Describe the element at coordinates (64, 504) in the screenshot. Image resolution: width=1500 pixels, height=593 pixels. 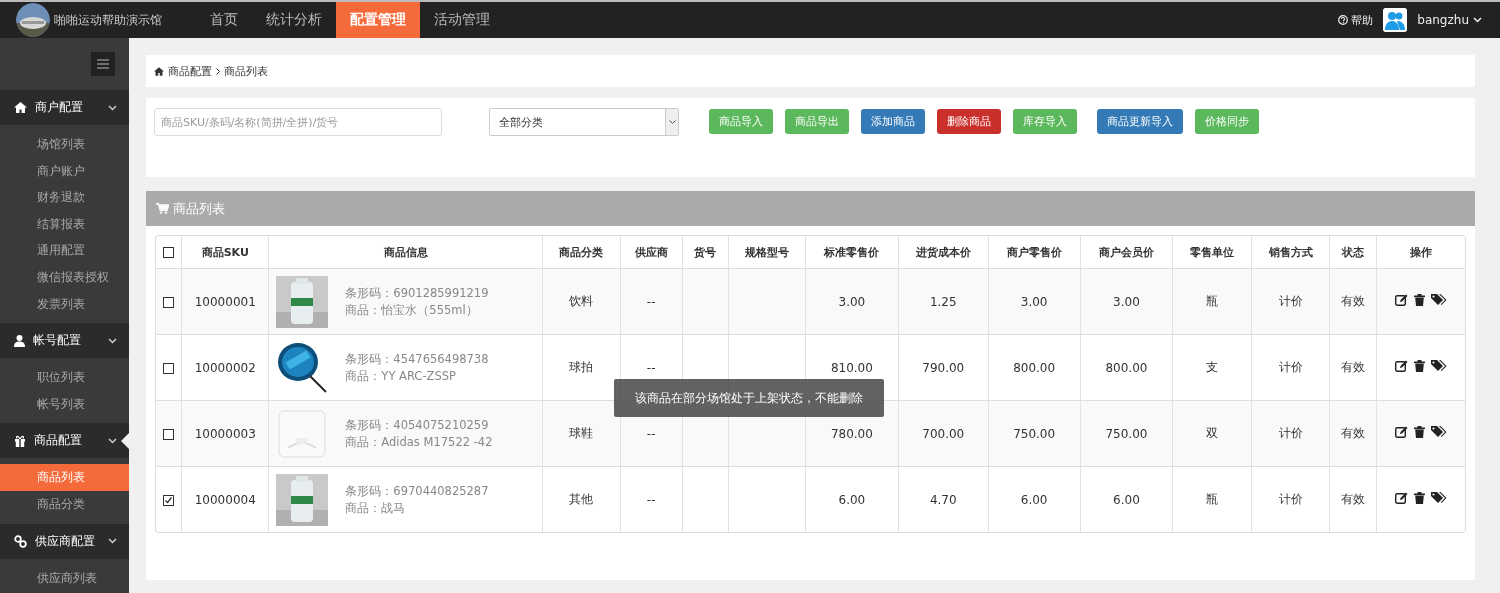
I see `sidebar-item: 商品分类` at that location.